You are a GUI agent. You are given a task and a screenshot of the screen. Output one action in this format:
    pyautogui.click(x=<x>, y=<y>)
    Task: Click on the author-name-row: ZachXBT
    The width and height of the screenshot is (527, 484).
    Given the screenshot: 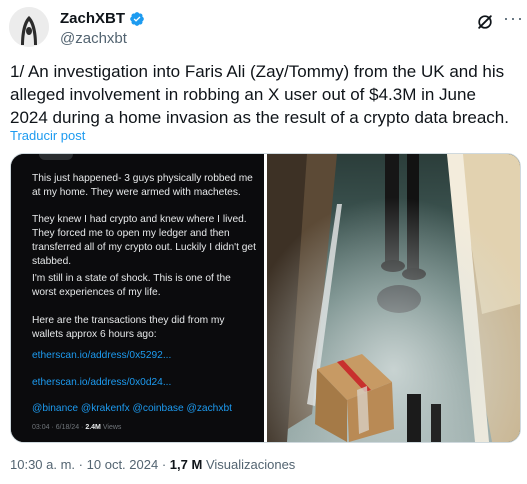 What is the action you would take?
    pyautogui.click(x=102, y=18)
    